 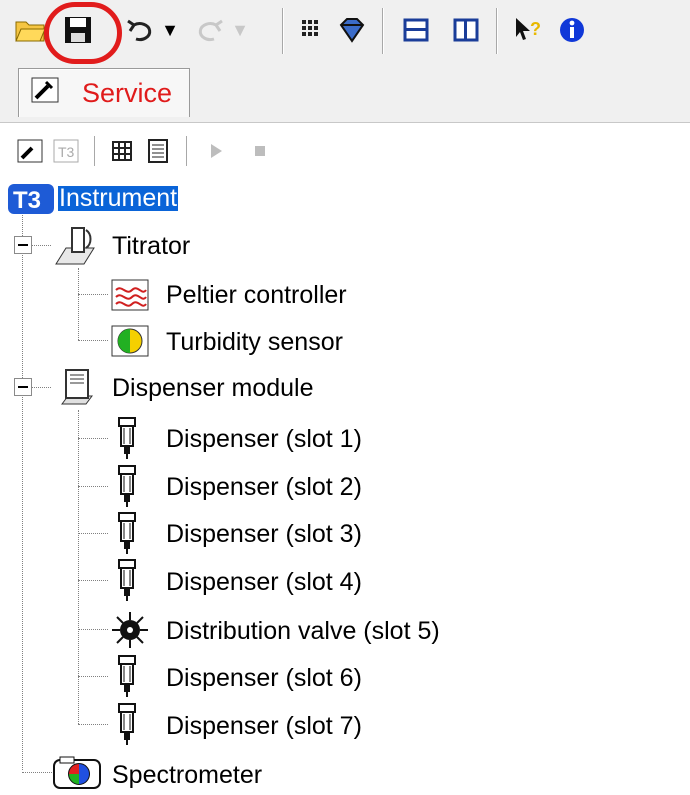 What do you see at coordinates (264, 726) in the screenshot?
I see `tree-node-dispenser-slot-7: Dispenser (slot 7)` at bounding box center [264, 726].